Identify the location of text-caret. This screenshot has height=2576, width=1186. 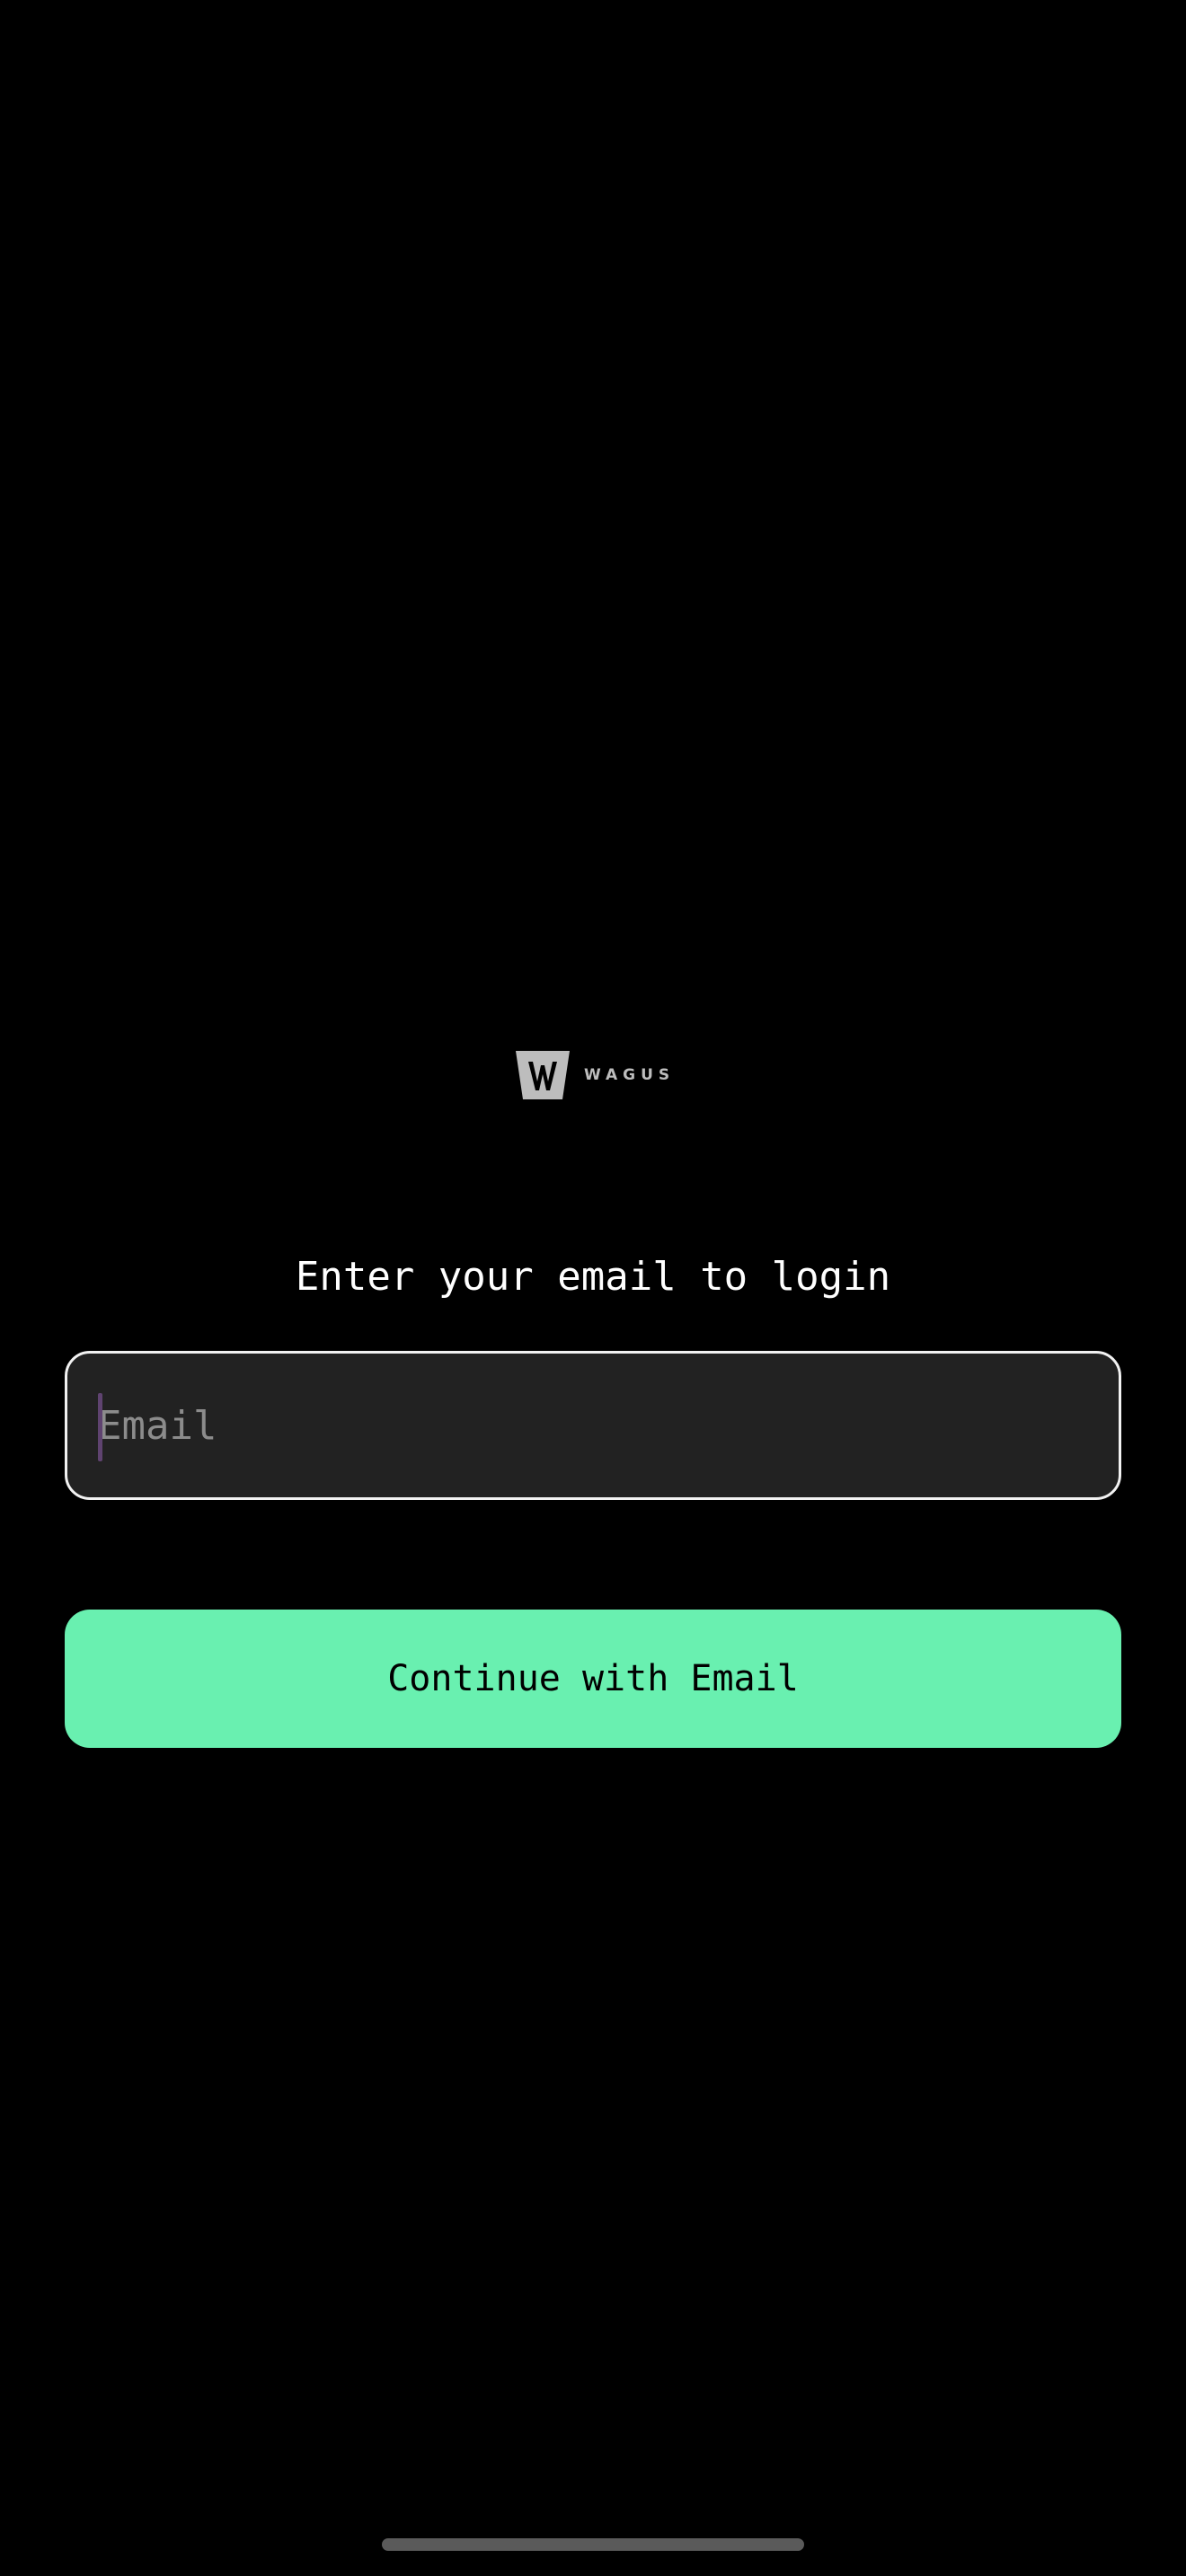
(100, 1427).